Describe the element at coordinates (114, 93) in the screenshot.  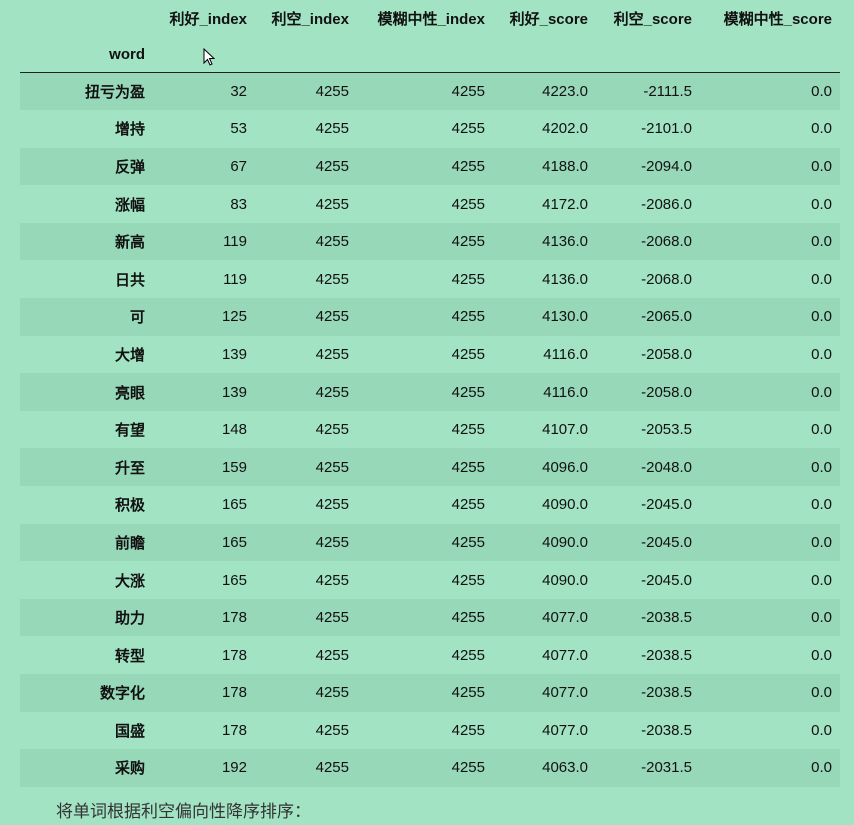
I see `row-index-word: 扭亏为盈` at that location.